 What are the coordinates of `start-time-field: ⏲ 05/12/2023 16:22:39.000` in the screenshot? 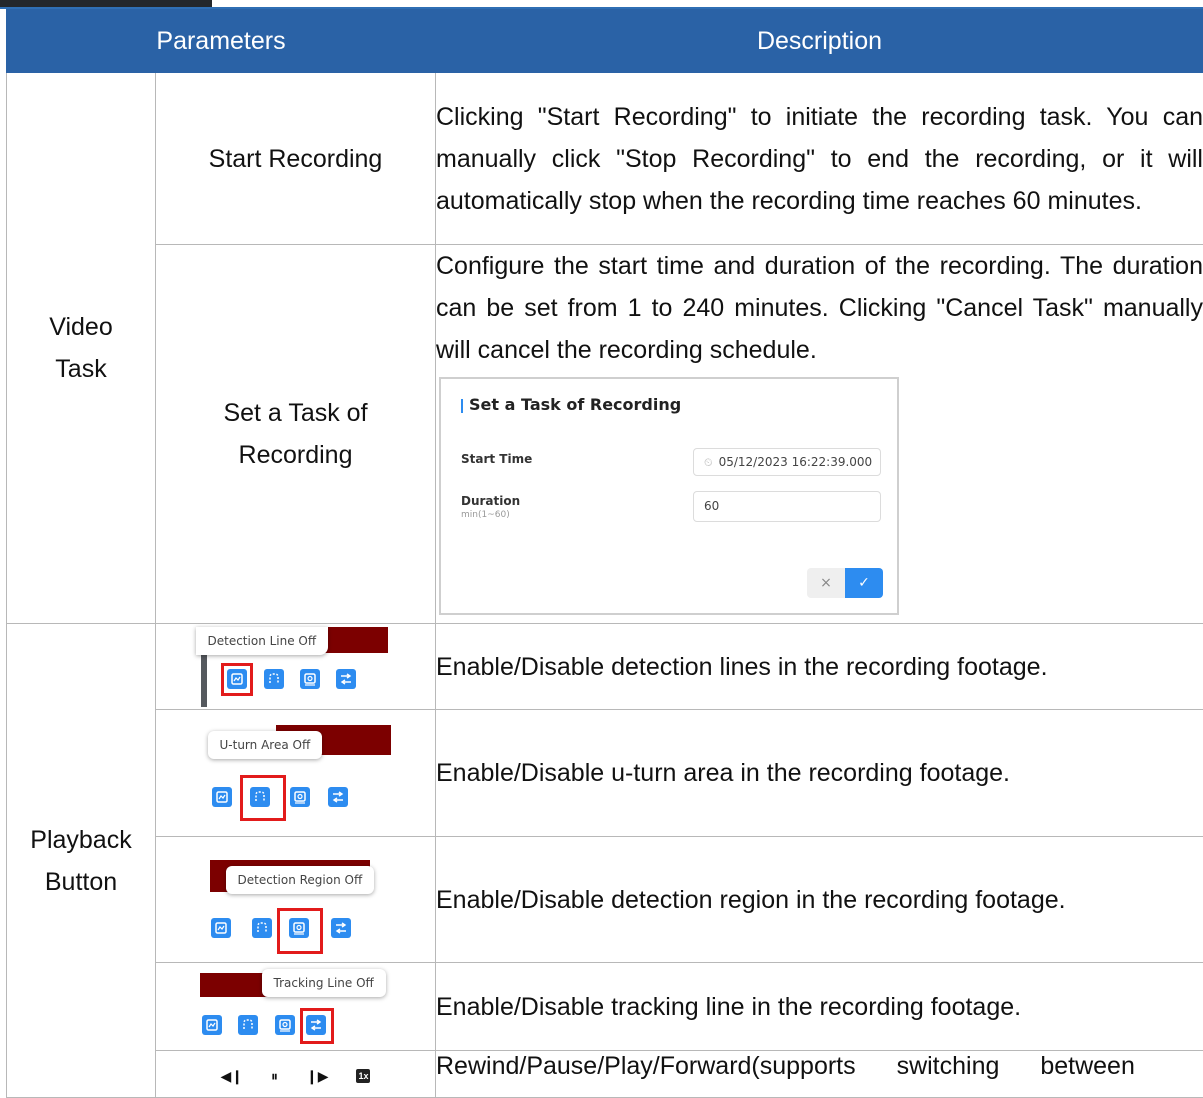 It's located at (787, 462).